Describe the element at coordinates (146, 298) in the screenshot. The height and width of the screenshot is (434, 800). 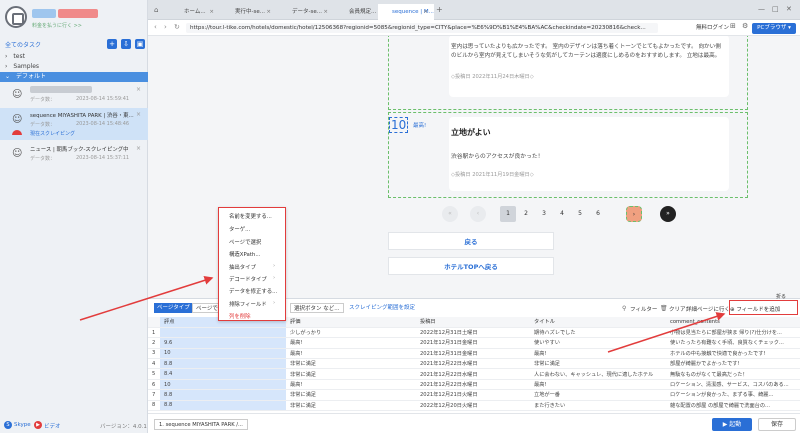
I see `arrow-to-menu` at that location.